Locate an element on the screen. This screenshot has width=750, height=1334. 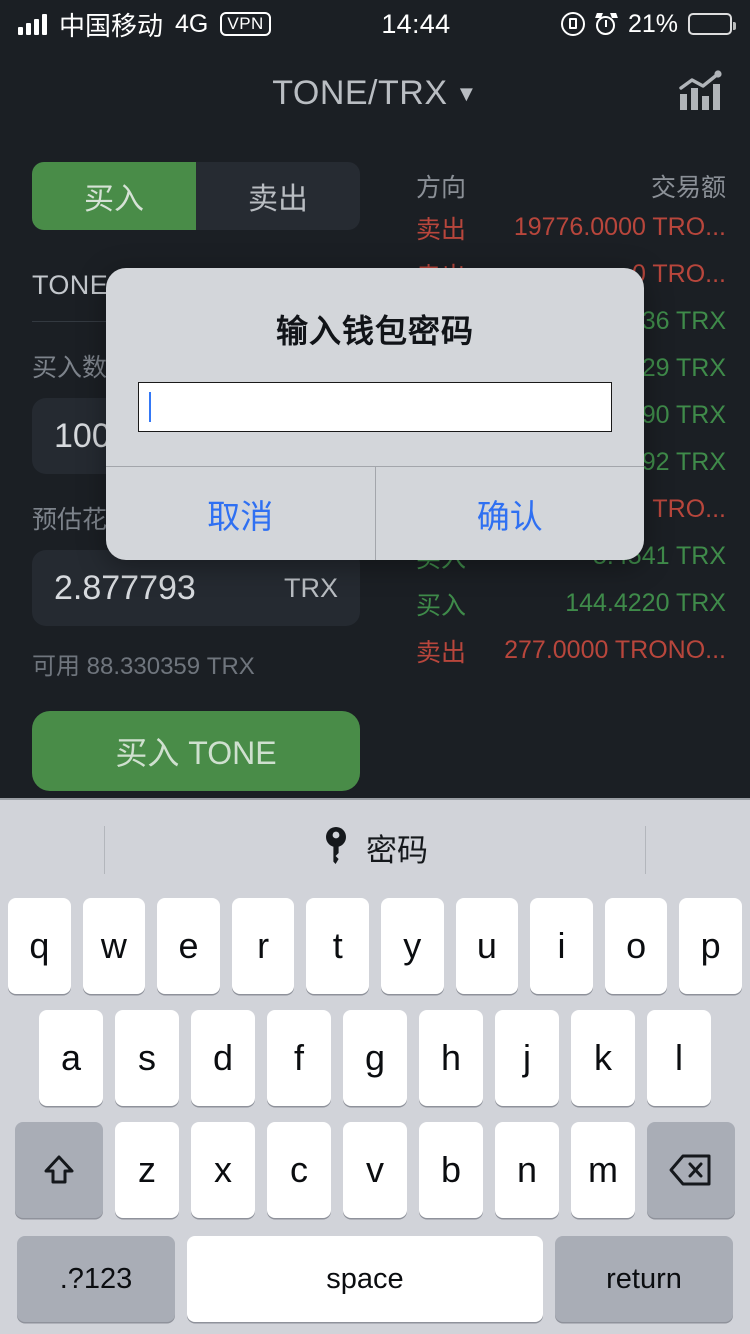
vpn-badge: VPN is located at coordinates (245, 24).